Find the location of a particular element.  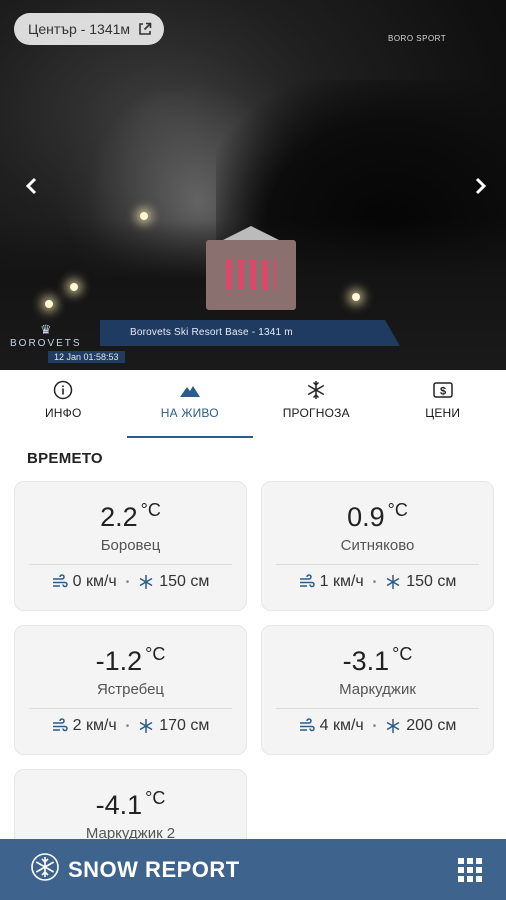

wind-speed: 4 км/ч is located at coordinates (341, 725).